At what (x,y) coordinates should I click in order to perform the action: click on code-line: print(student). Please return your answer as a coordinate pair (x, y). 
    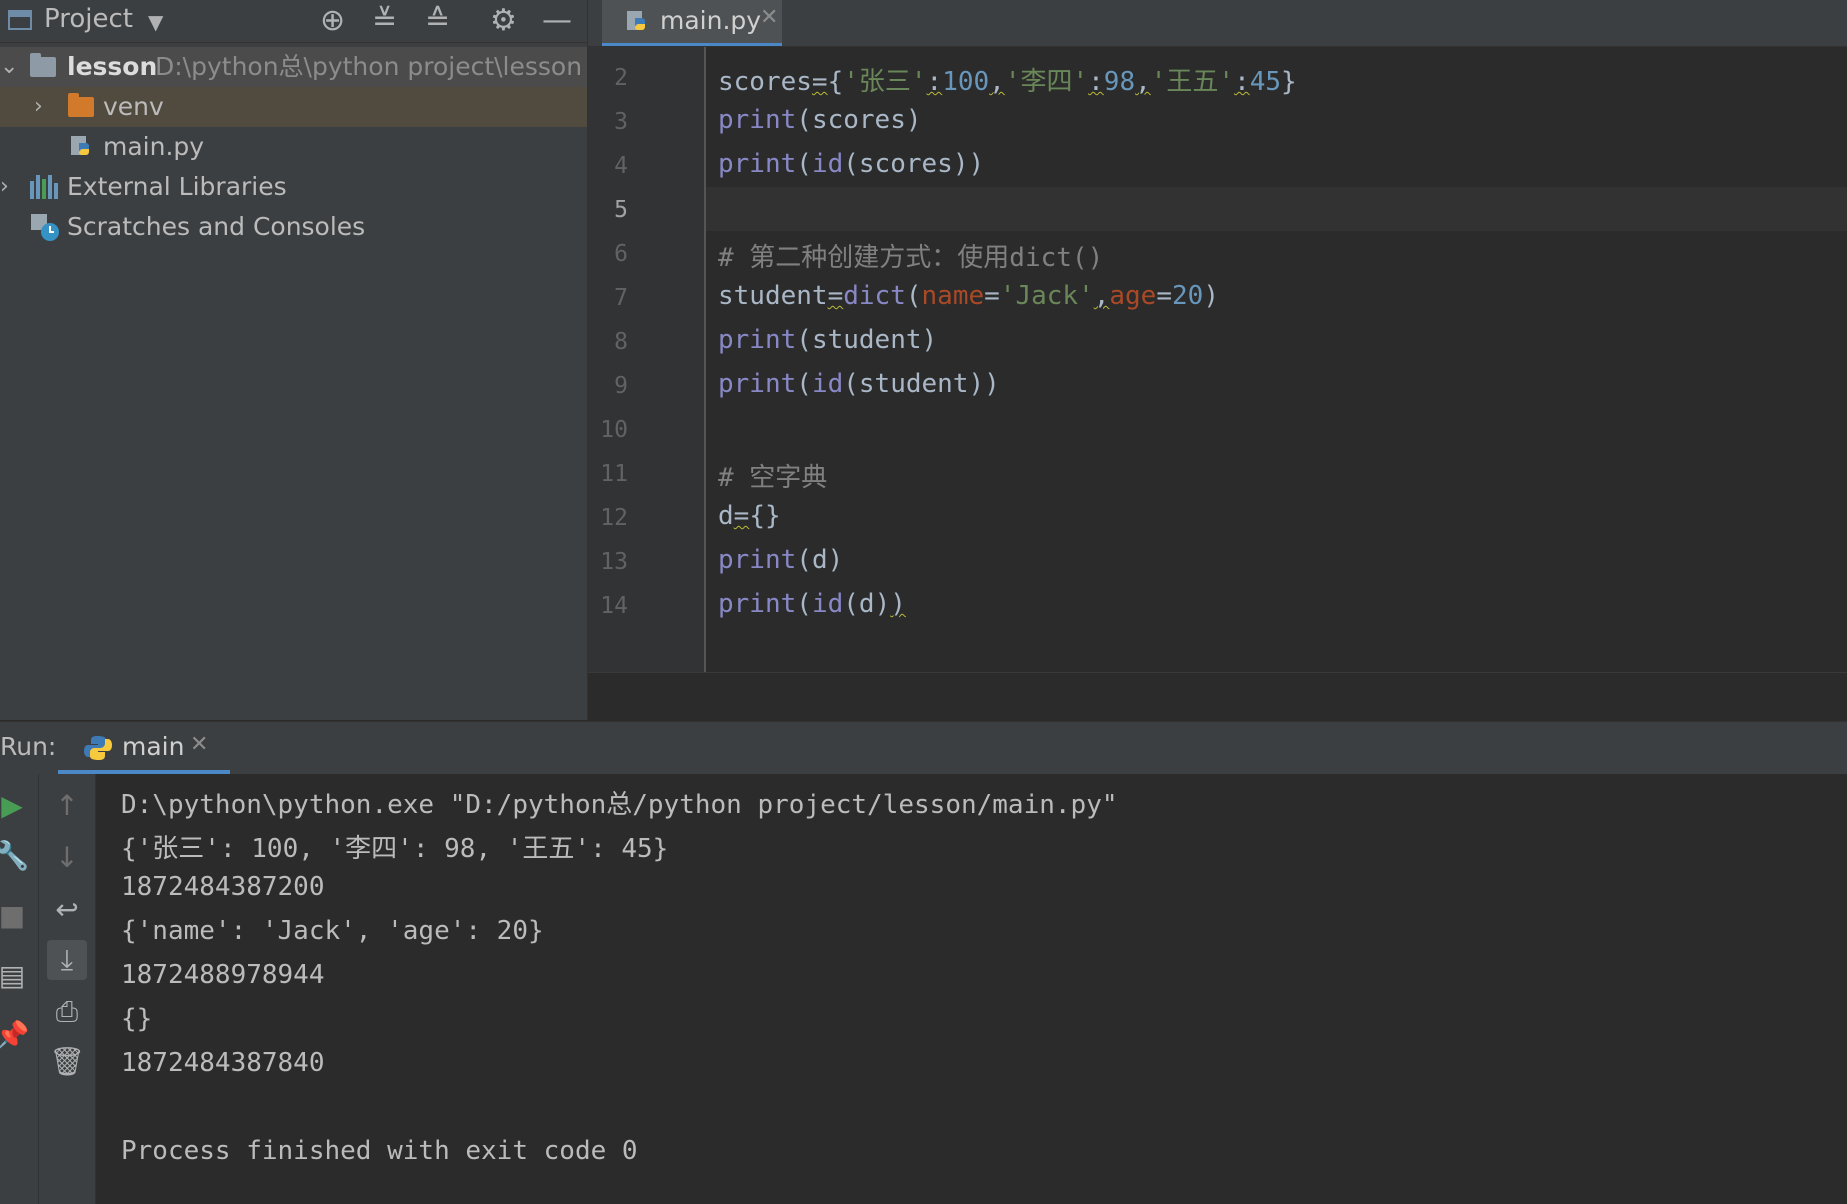
    Looking at the image, I should click on (828, 340).